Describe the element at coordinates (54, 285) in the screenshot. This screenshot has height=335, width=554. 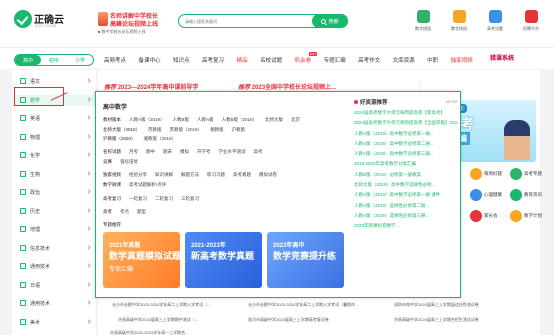
I see `sidebar-item: 日语` at that location.